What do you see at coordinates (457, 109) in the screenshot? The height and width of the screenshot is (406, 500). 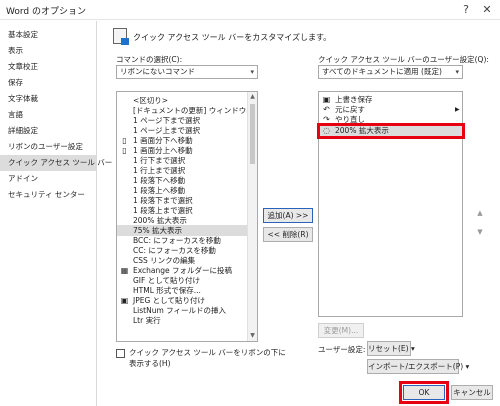 I see `submenu-arrow-icon: ▶` at bounding box center [457, 109].